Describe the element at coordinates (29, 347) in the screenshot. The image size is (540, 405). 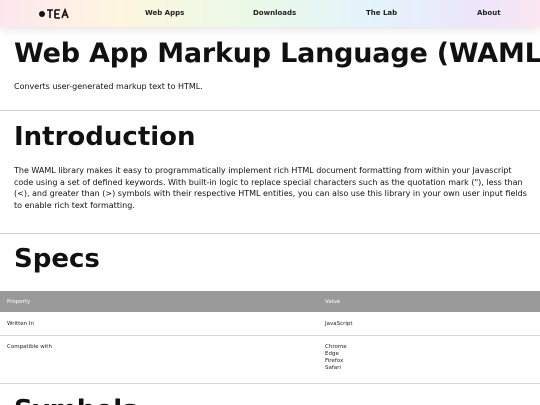
I see `table-cell-property: Compatible with` at that location.